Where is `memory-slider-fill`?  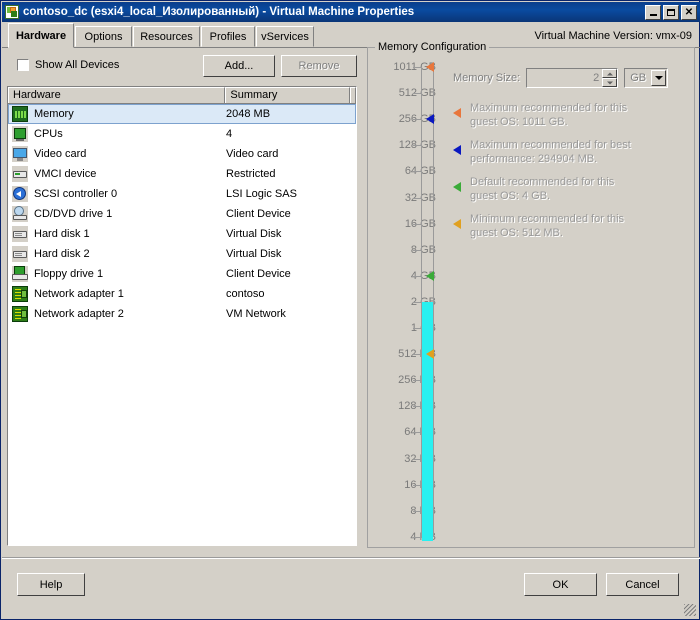
memory-slider-fill is located at coordinates (427, 421).